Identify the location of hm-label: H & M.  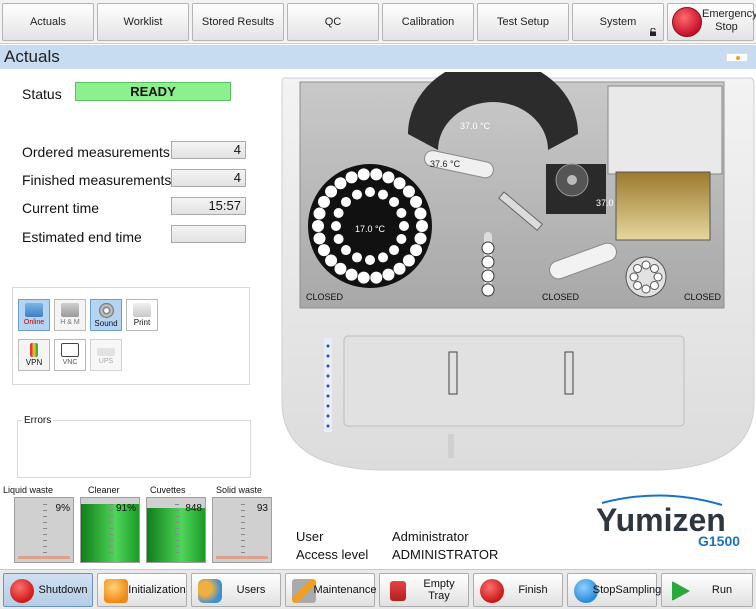
(70, 322).